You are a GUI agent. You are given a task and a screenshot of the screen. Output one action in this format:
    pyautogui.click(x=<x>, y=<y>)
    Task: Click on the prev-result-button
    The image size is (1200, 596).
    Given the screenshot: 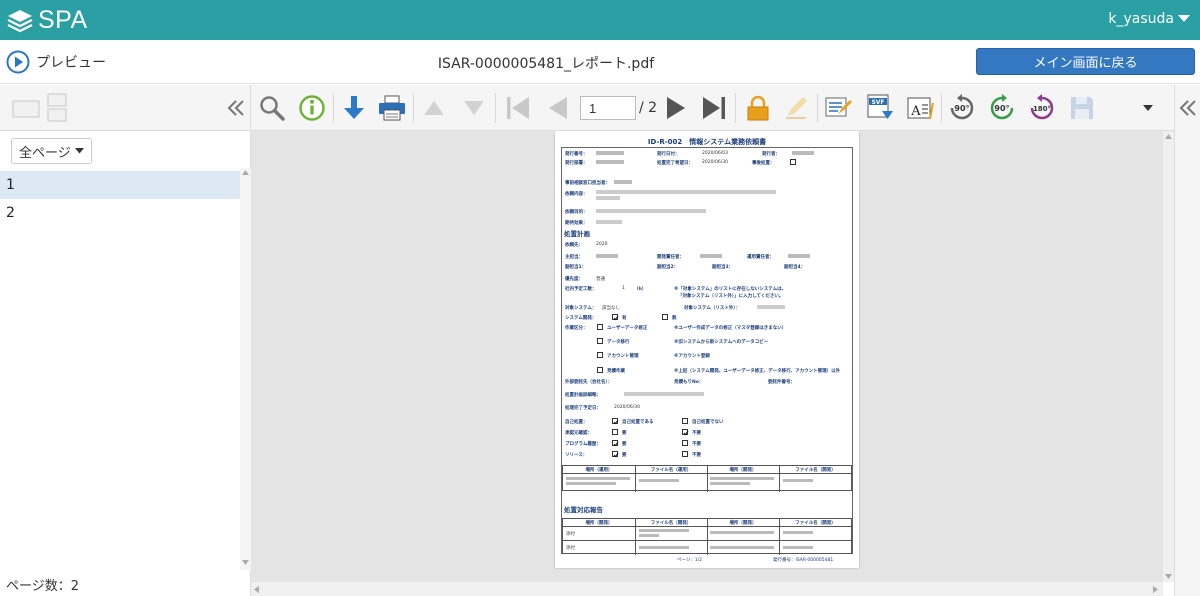 What is the action you would take?
    pyautogui.click(x=434, y=108)
    